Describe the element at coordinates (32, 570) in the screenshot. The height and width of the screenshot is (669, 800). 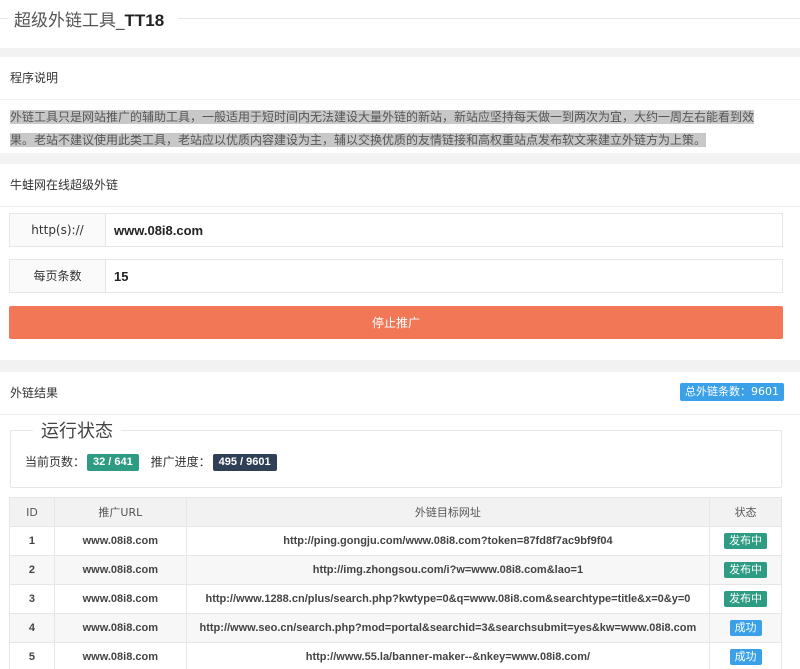
I see `cell-id: 2` at that location.